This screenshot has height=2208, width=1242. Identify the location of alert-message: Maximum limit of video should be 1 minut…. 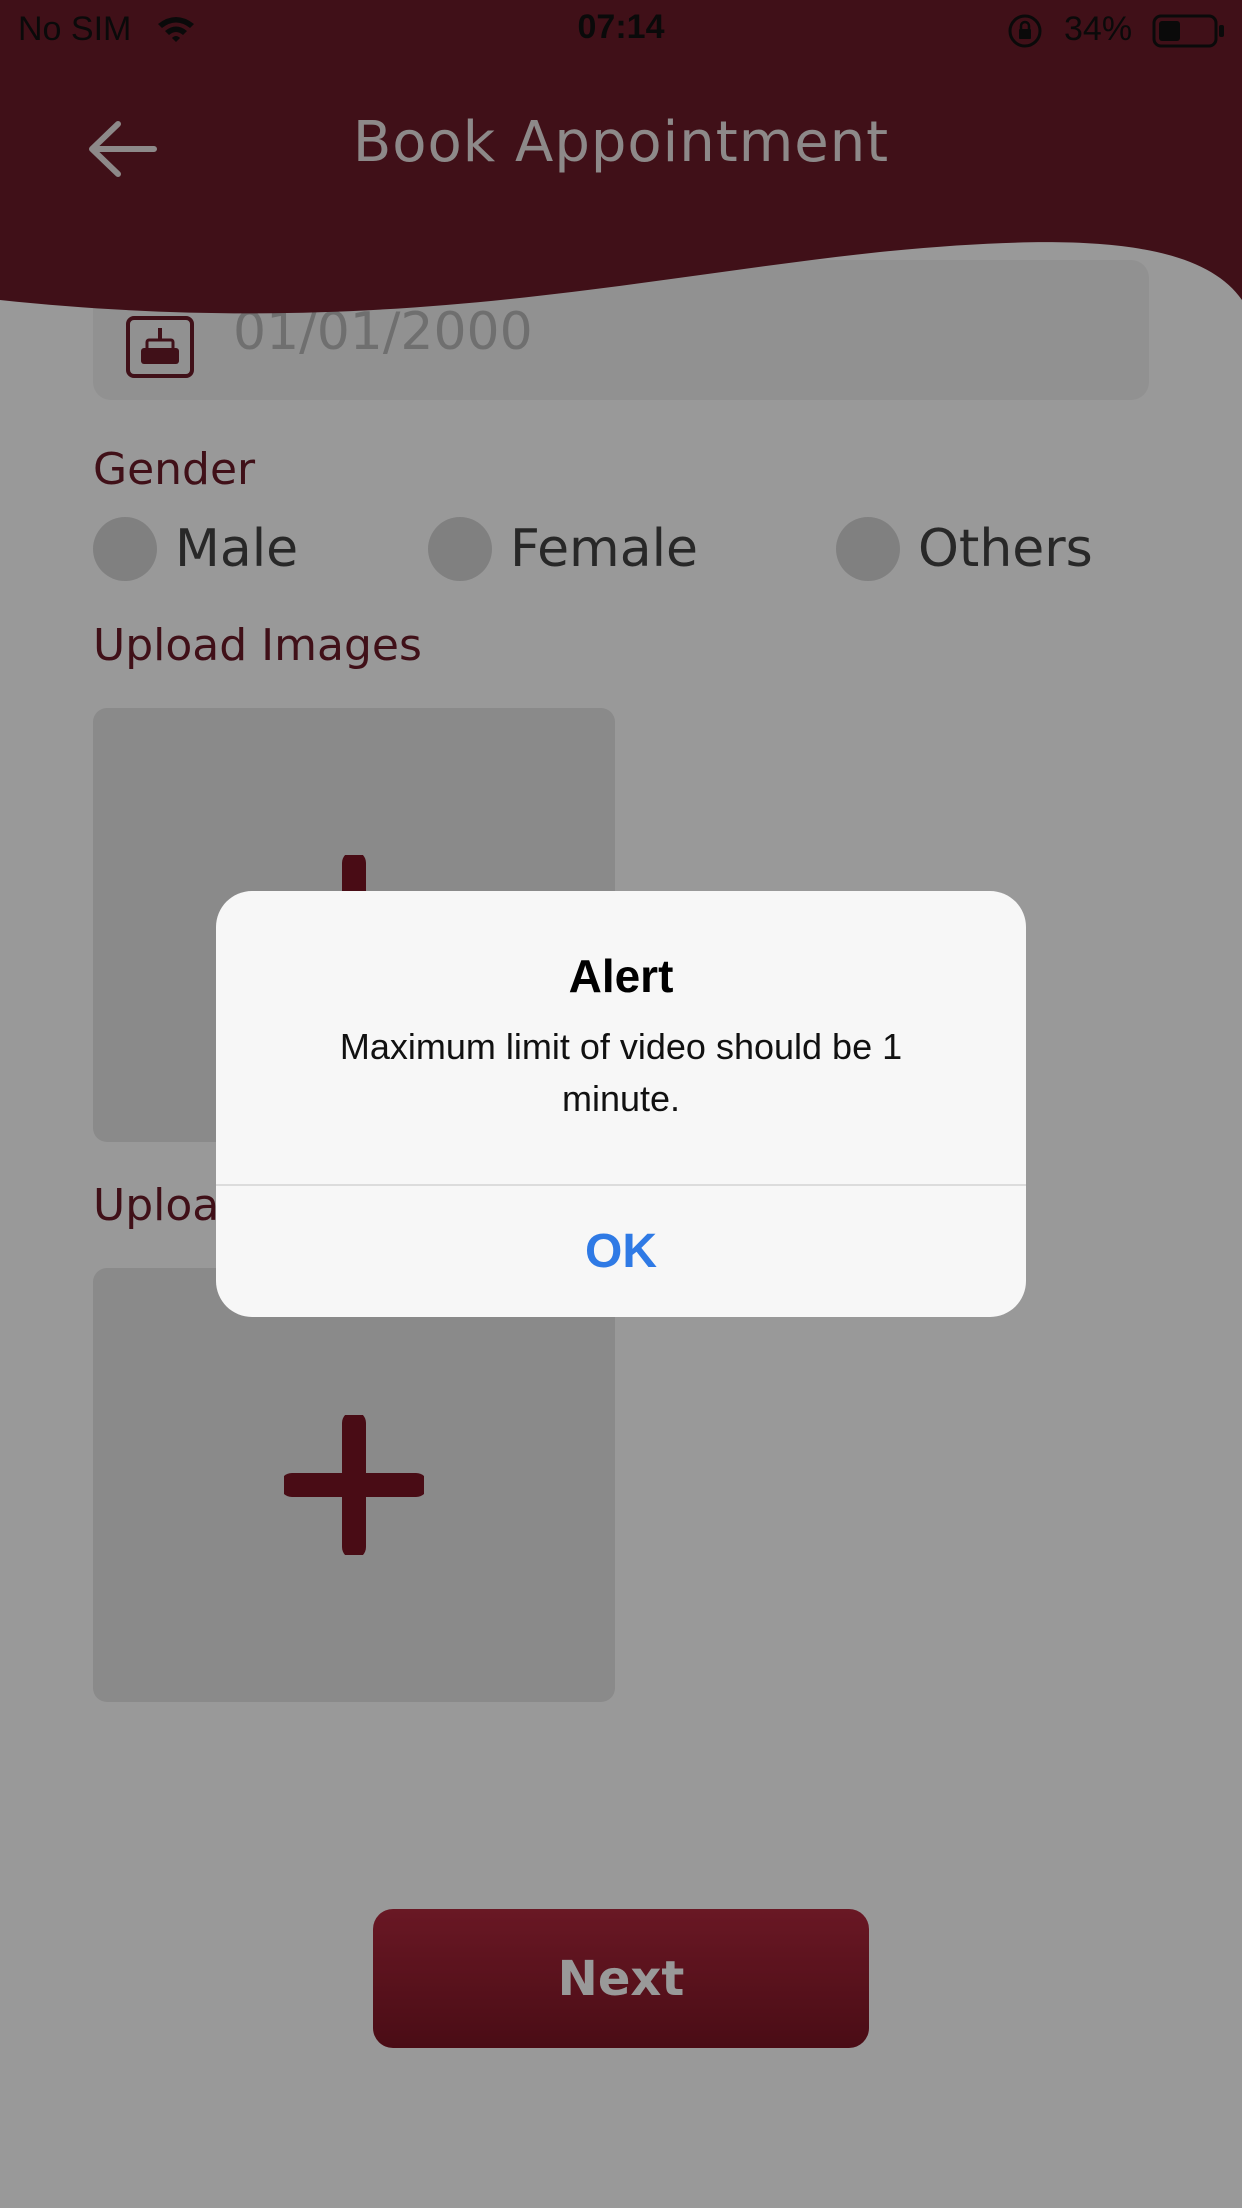
(621, 1072).